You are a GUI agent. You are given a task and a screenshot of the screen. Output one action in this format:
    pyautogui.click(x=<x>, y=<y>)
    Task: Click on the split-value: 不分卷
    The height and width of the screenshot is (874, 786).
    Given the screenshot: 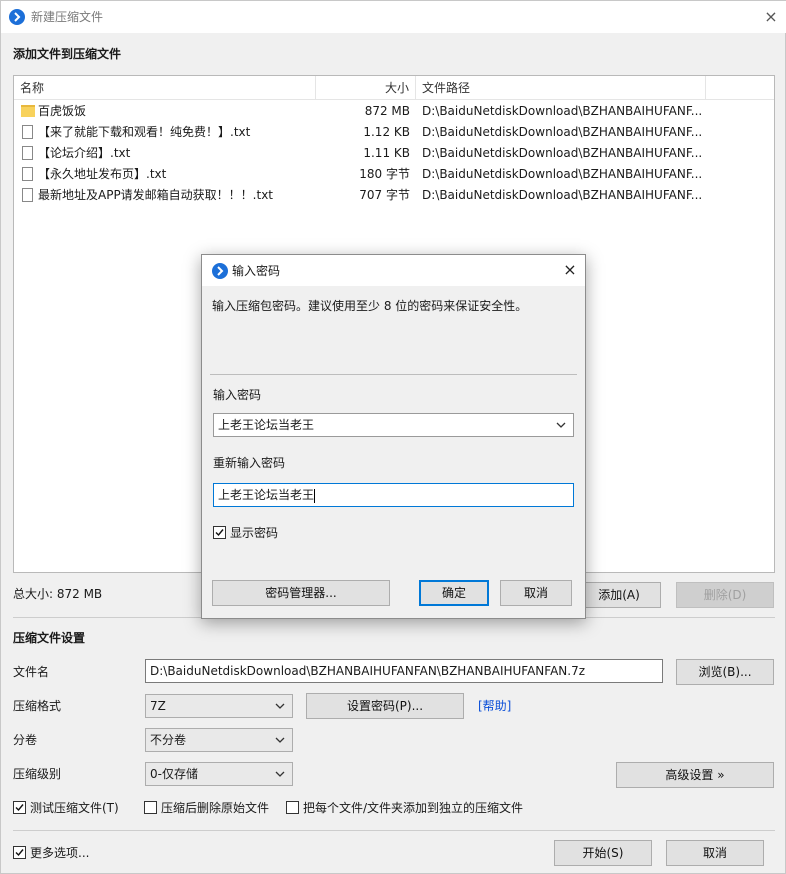 What is the action you would take?
    pyautogui.click(x=168, y=740)
    